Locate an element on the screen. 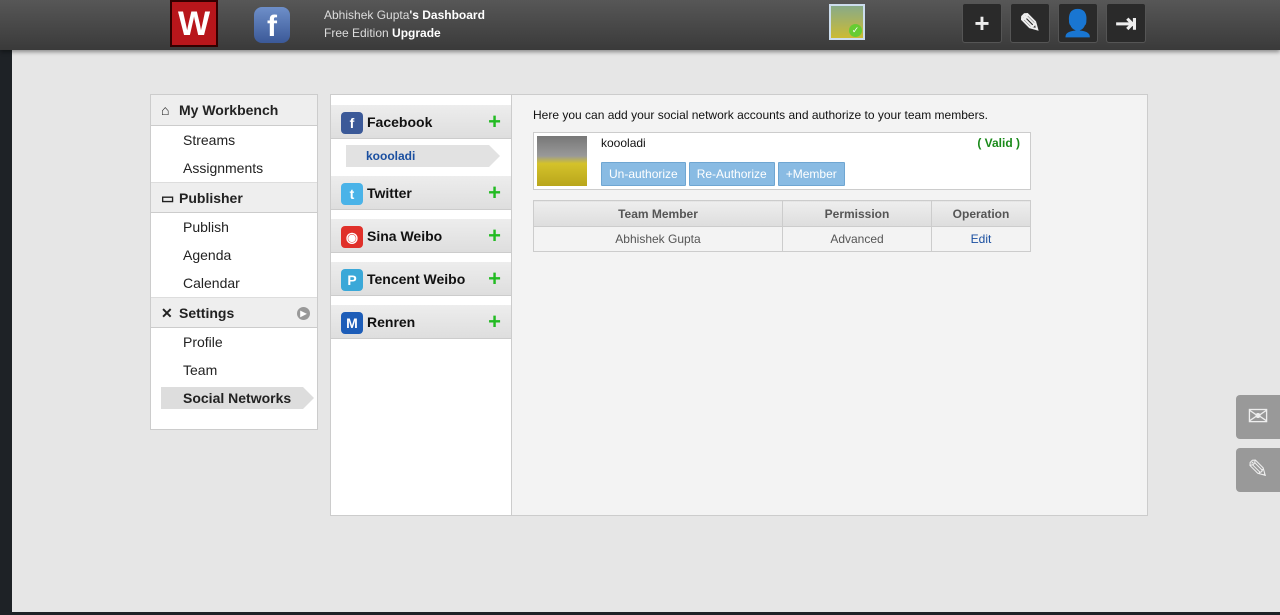 The width and height of the screenshot is (1280, 615). member-name: Abhishek Gupta is located at coordinates (658, 239).